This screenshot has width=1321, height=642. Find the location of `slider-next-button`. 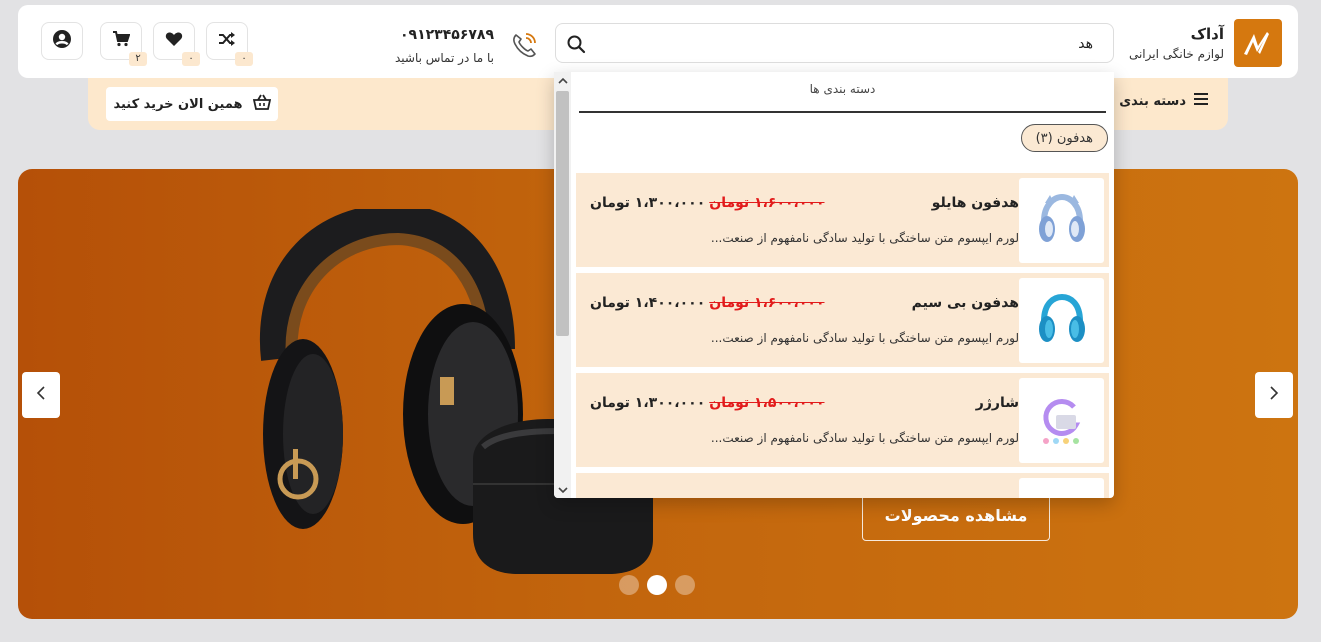

slider-next-button is located at coordinates (1274, 395).